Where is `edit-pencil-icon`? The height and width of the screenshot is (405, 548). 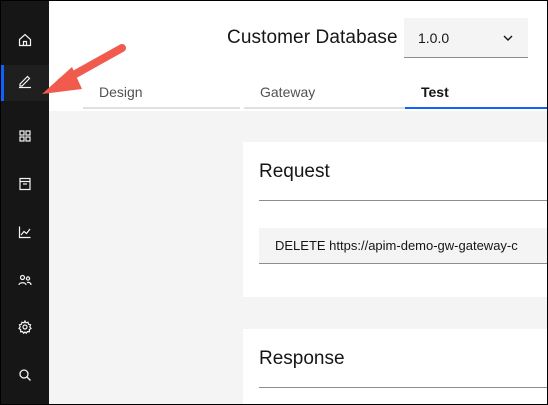 edit-pencil-icon is located at coordinates (25, 83).